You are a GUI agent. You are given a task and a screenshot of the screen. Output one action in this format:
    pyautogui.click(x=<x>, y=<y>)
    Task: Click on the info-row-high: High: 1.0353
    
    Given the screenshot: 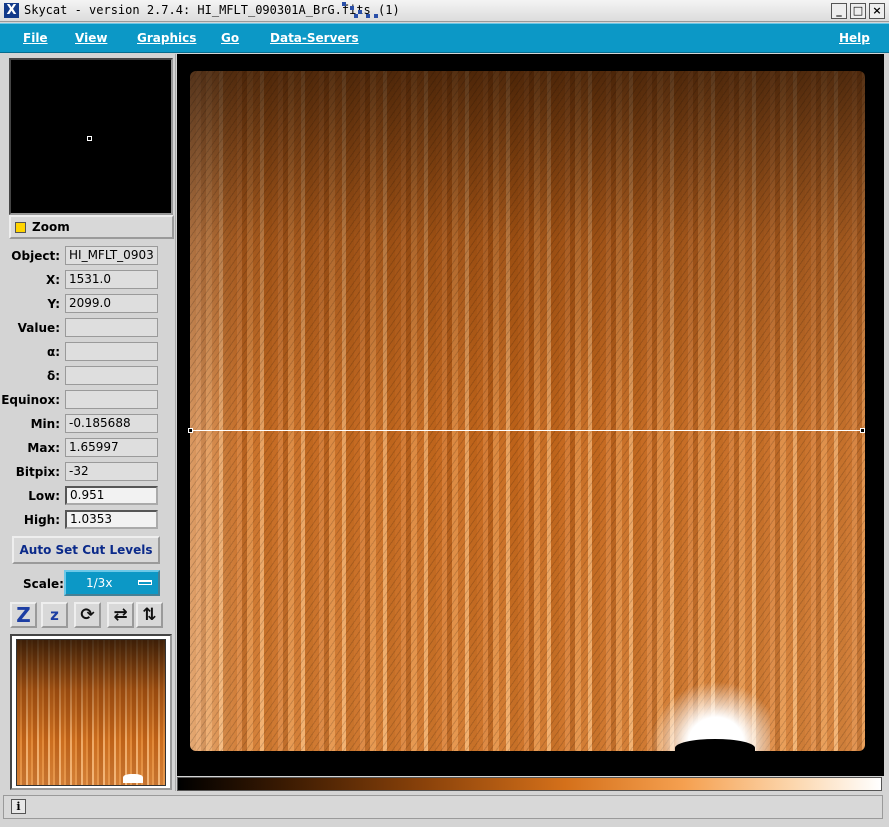 What is the action you would take?
    pyautogui.click(x=89, y=521)
    